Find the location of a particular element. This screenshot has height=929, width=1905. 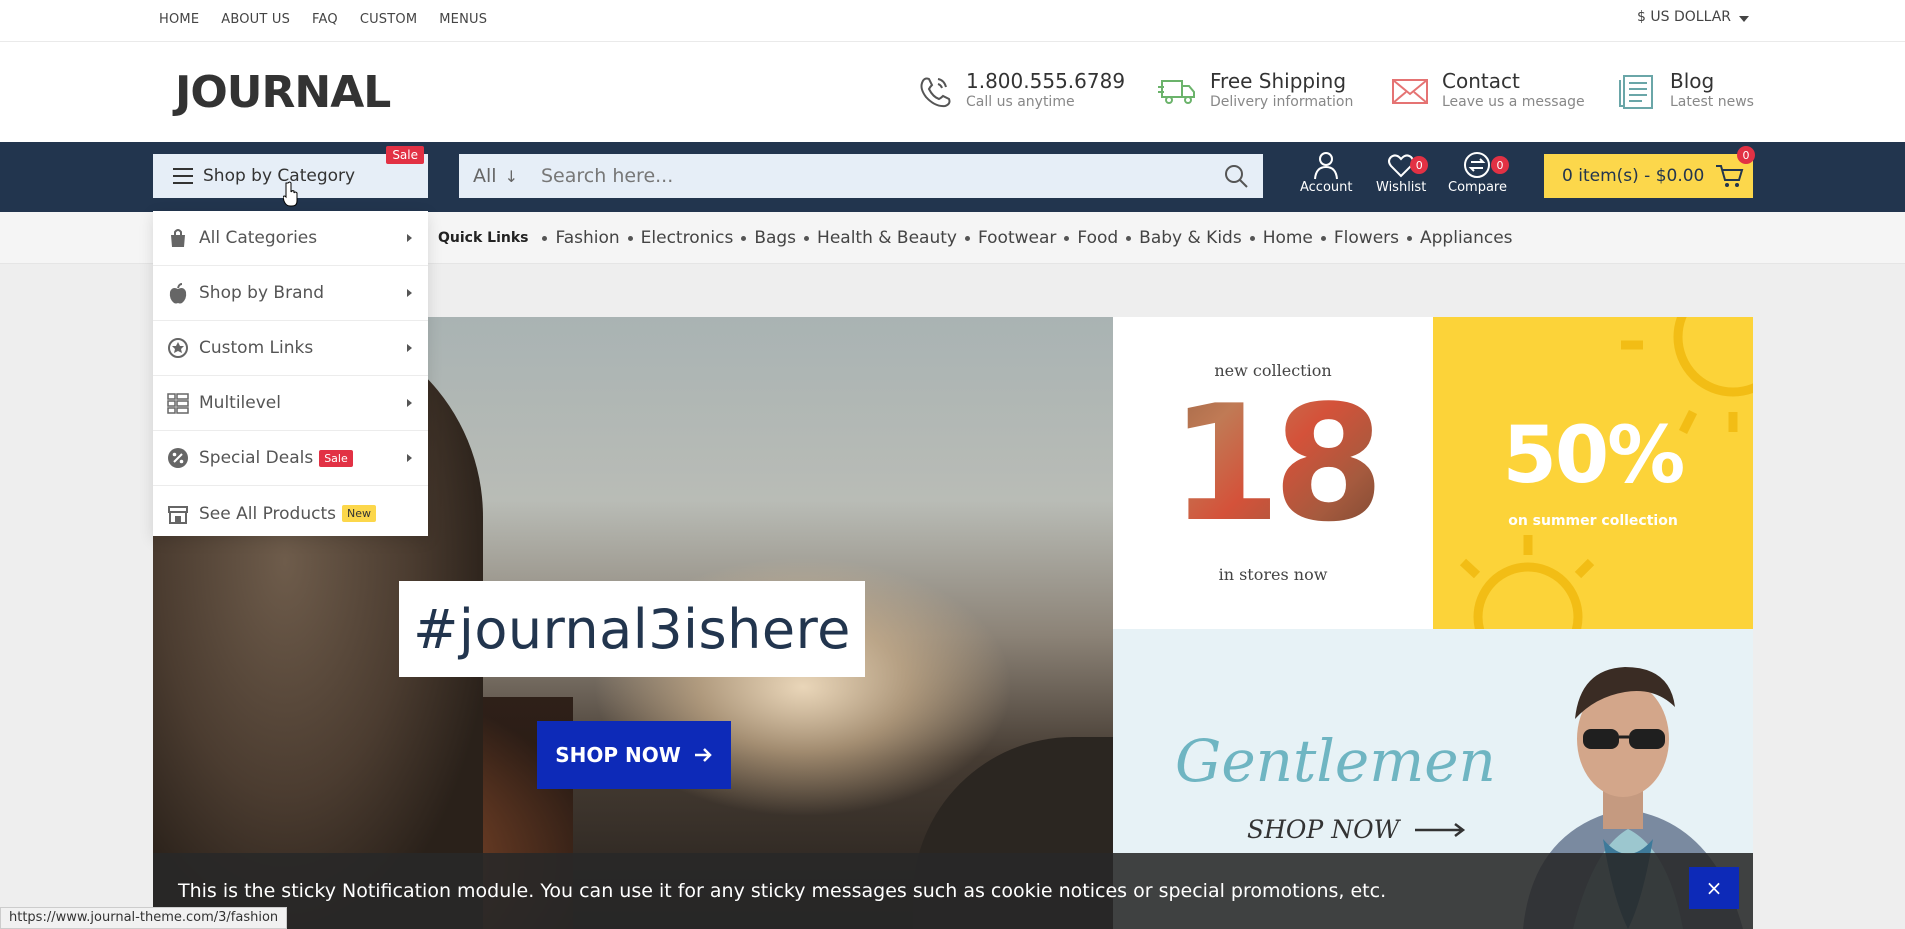

header-phone: 1.800.555.6789 Call us anytime is located at coordinates (1019, 90).